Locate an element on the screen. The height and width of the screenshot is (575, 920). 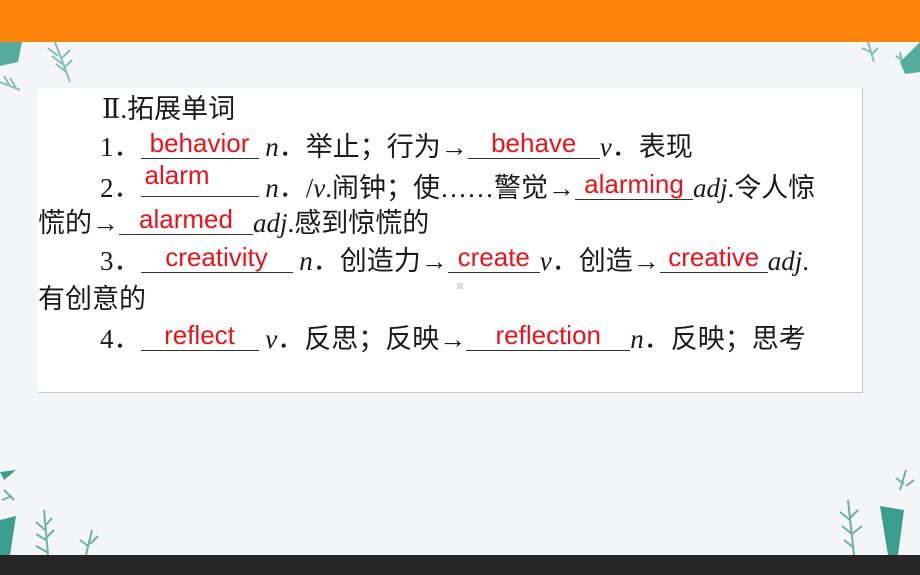
item-number: 3． is located at coordinates (120, 261).